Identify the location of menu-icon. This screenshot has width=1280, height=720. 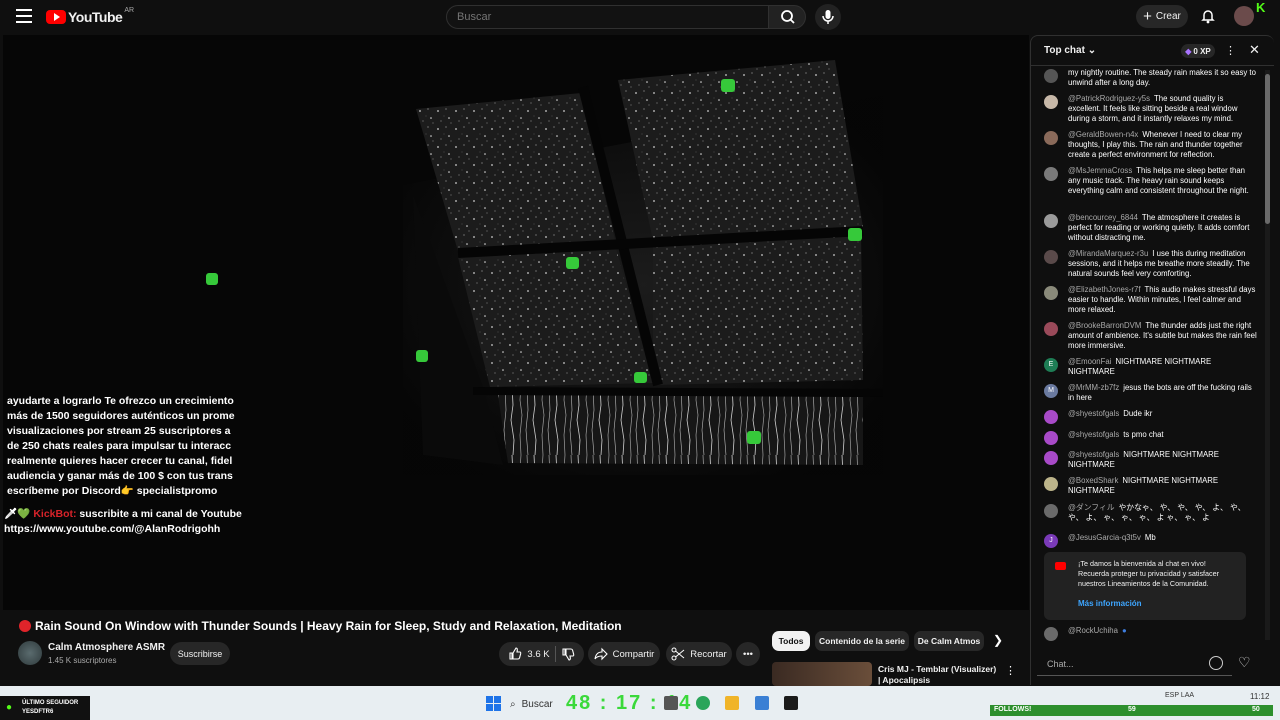
(24, 16).